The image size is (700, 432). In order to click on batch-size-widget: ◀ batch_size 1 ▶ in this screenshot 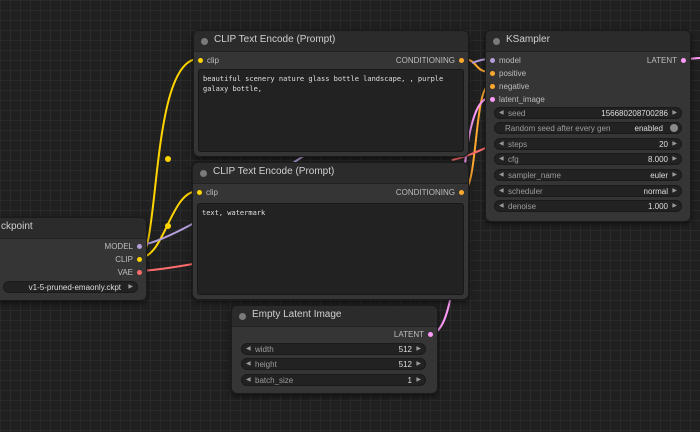, I will do `click(333, 380)`.